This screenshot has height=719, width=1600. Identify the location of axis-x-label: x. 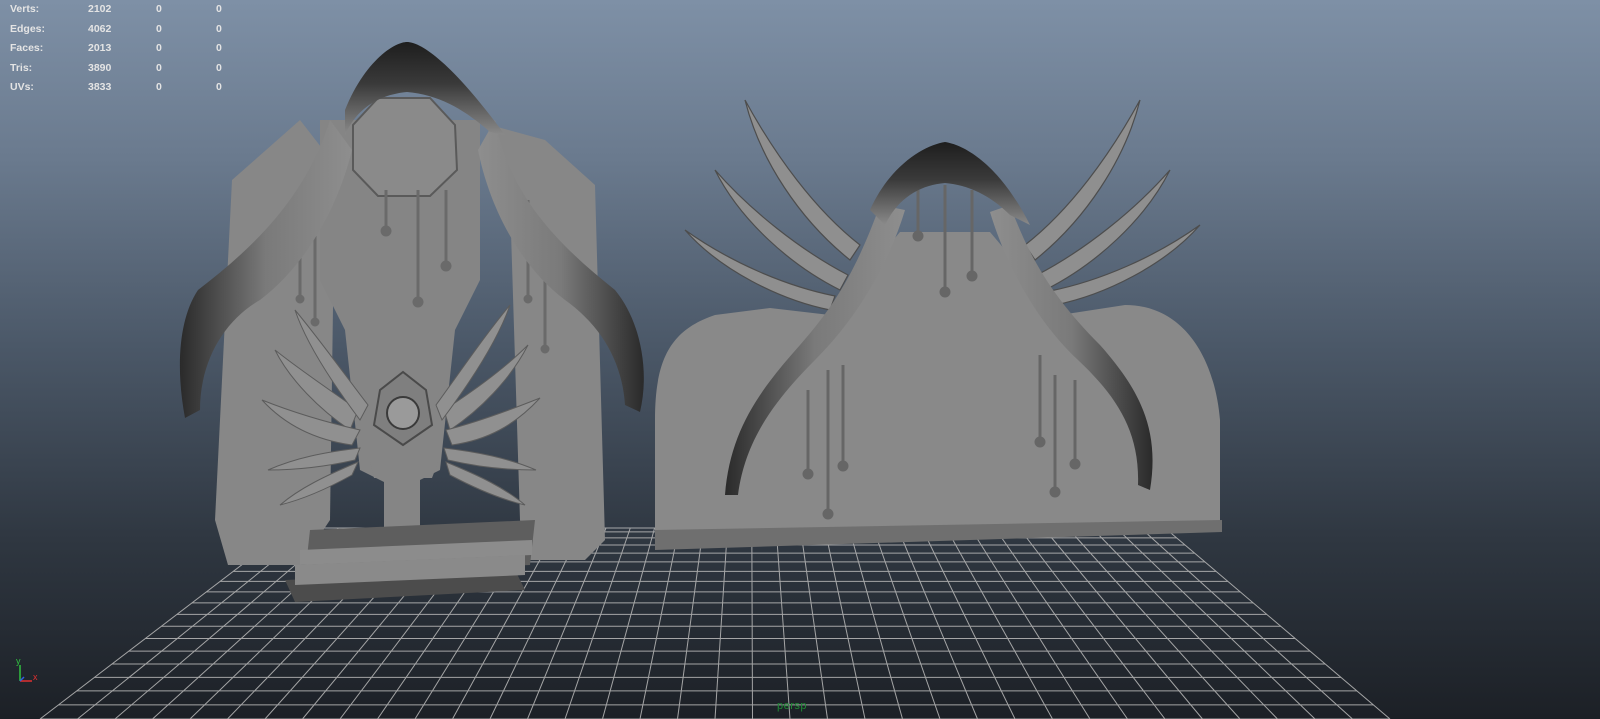
(35, 677).